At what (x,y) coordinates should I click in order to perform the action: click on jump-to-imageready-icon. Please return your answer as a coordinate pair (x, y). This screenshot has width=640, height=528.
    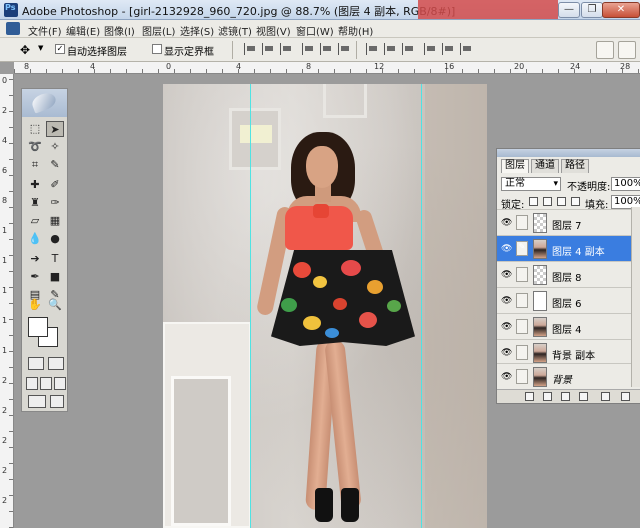
    Looking at the image, I should click on (37, 401).